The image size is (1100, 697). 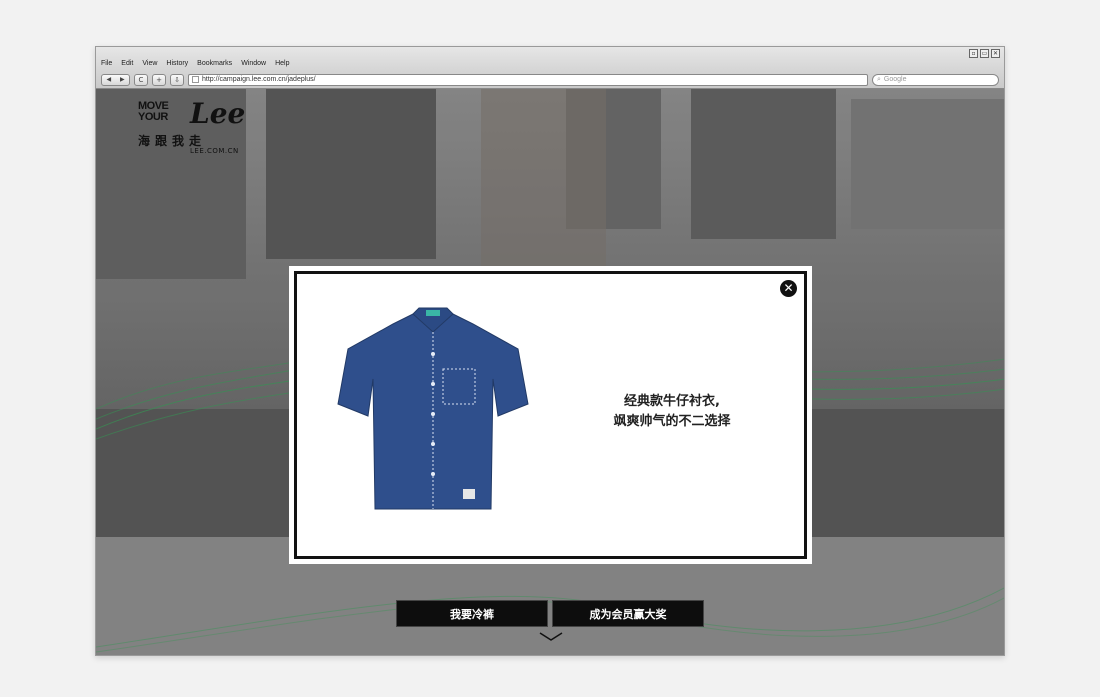 What do you see at coordinates (895, 79) in the screenshot?
I see `search-placeholder: Google` at bounding box center [895, 79].